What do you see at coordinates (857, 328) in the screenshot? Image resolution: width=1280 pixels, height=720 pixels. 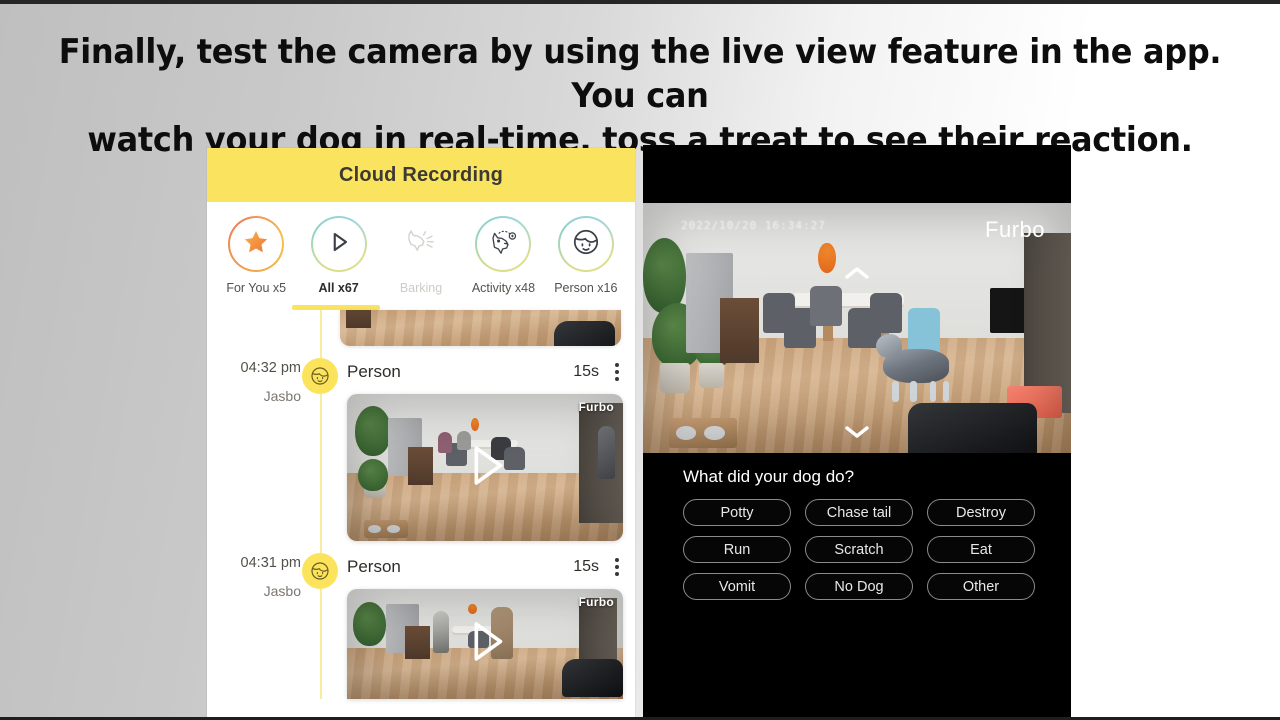 I see `live-camera-feed: 2022/10/20 16:34:27 Furbo` at bounding box center [857, 328].